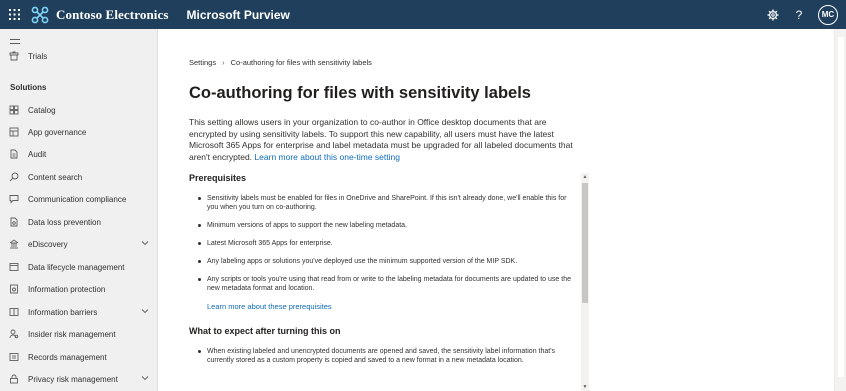 The height and width of the screenshot is (391, 846). I want to click on sidebar-item-label: Information barriers, so click(63, 312).